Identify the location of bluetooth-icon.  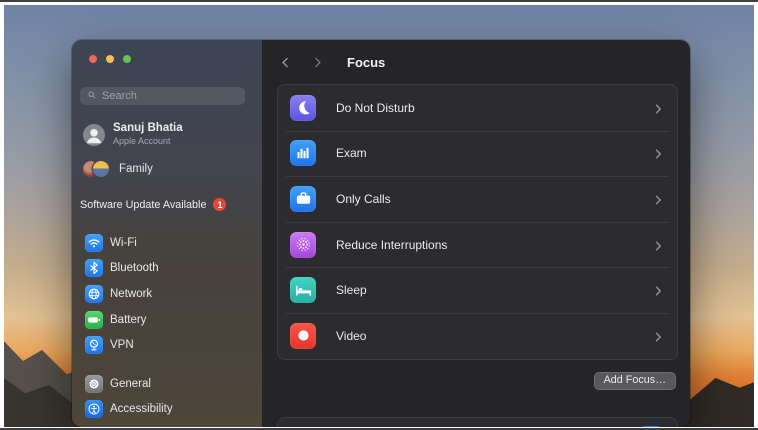
(94, 268).